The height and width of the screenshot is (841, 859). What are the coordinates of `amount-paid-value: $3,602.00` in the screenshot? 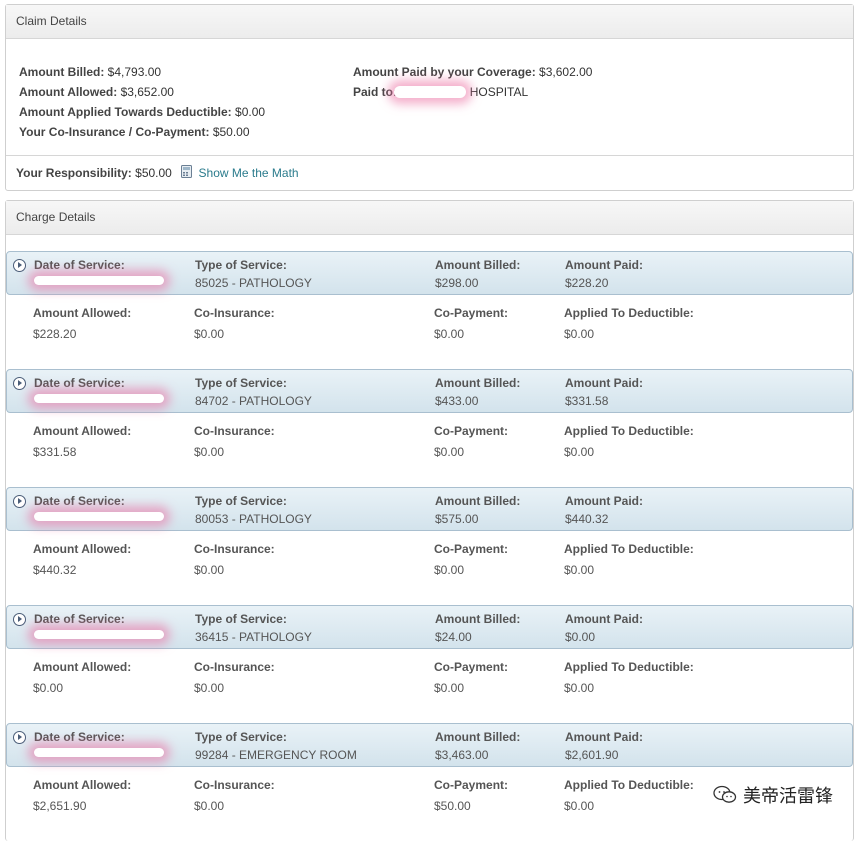 It's located at (566, 72).